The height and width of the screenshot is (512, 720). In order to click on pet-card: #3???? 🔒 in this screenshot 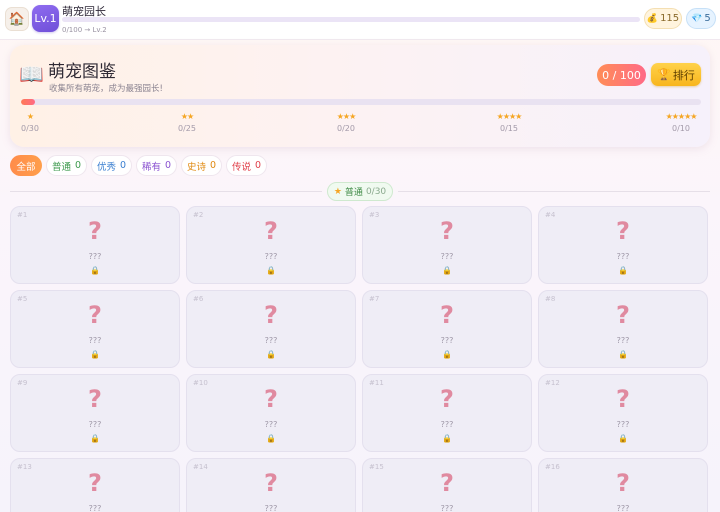, I will do `click(447, 245)`.